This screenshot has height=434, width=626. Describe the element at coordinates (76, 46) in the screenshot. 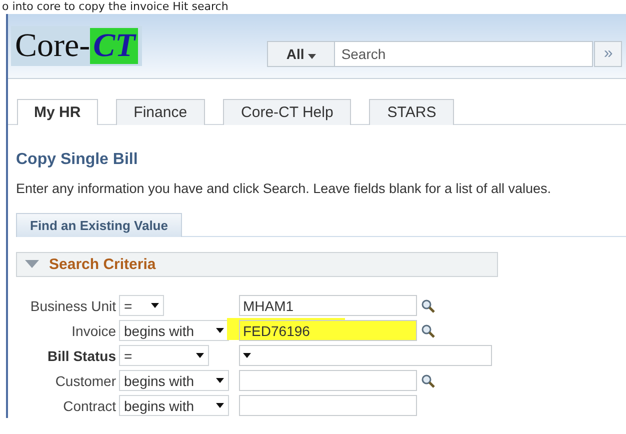

I see `core-ct-logo: Core-CT` at that location.